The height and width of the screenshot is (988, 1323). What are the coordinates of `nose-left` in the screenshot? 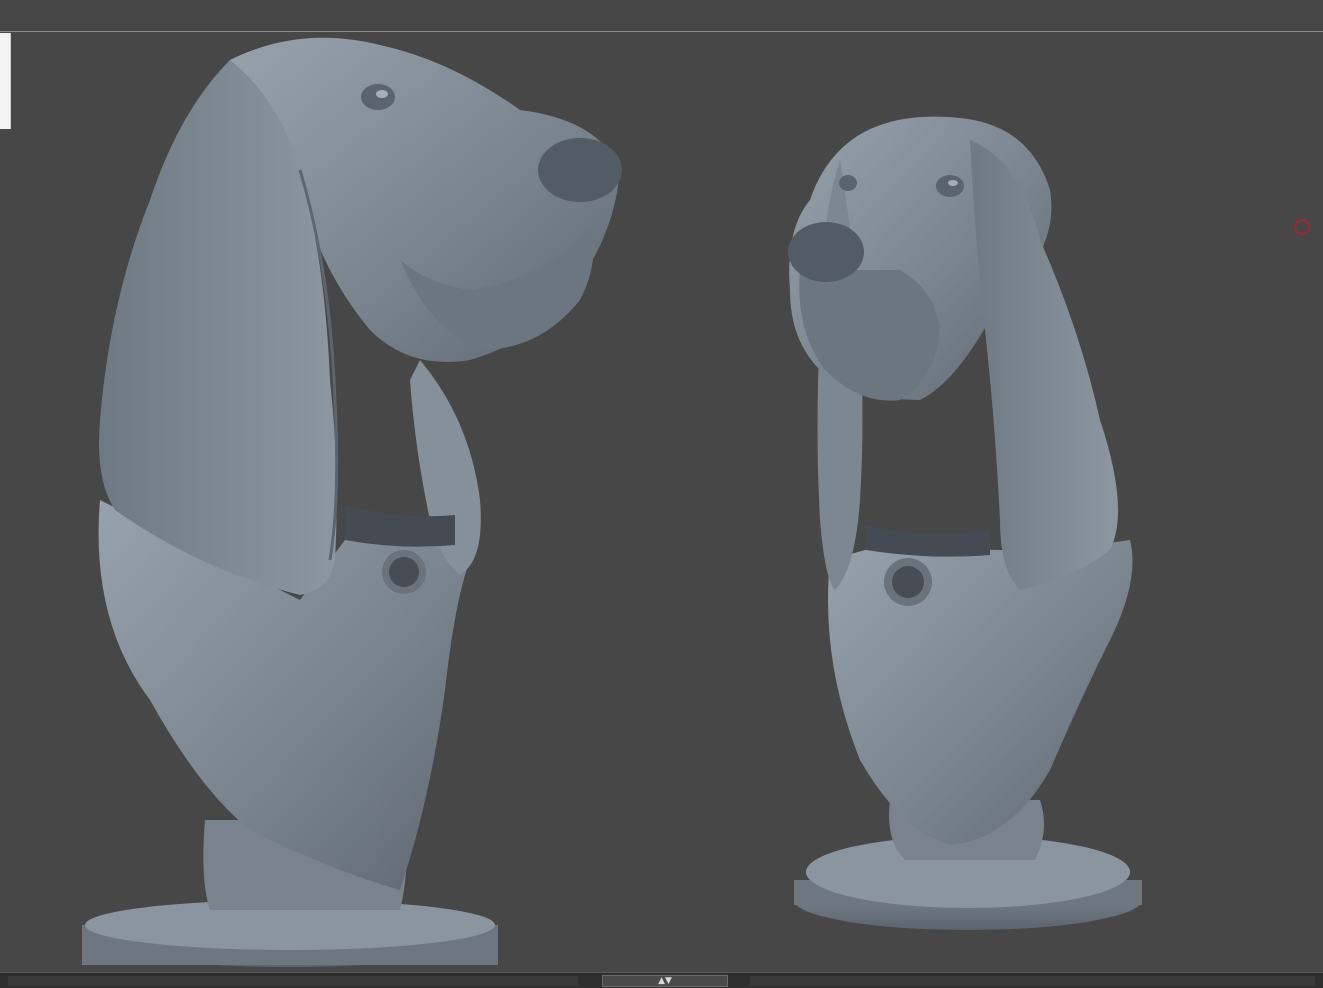 It's located at (580, 170).